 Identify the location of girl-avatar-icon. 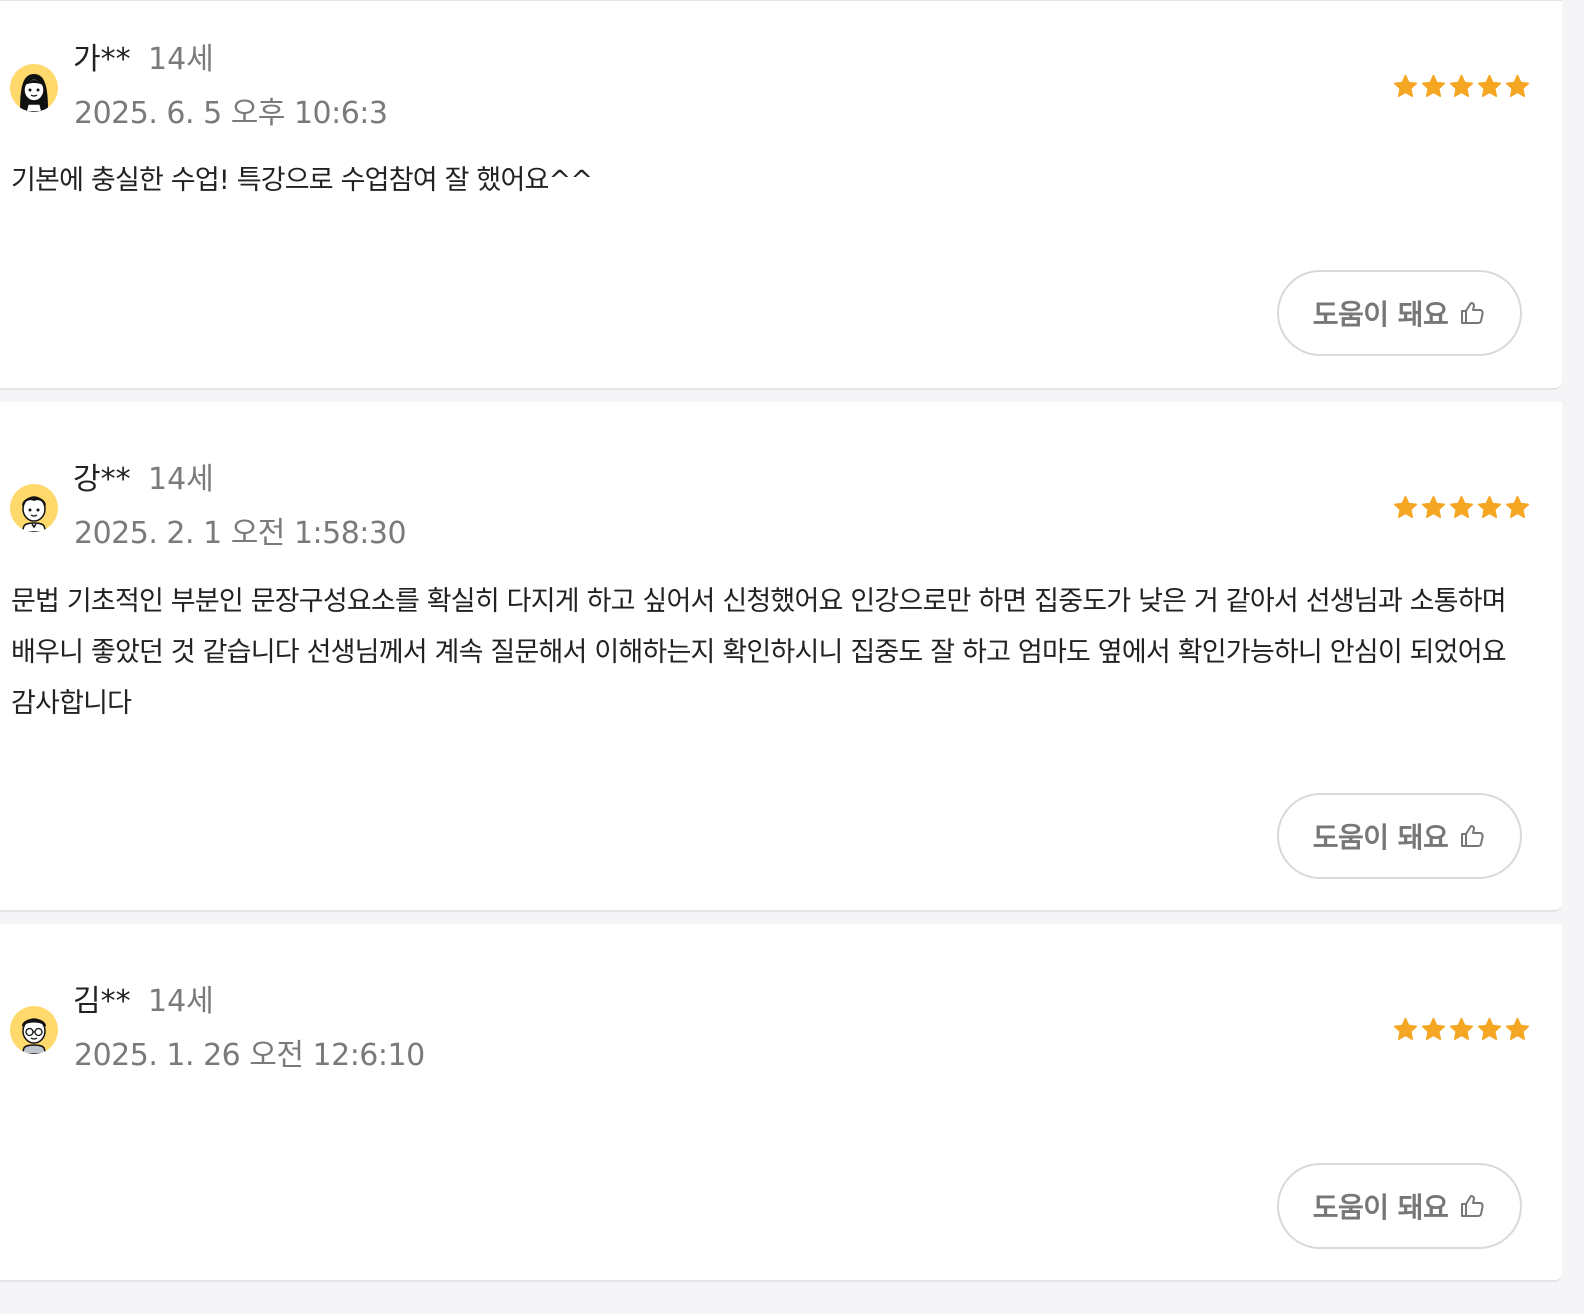
(34, 88).